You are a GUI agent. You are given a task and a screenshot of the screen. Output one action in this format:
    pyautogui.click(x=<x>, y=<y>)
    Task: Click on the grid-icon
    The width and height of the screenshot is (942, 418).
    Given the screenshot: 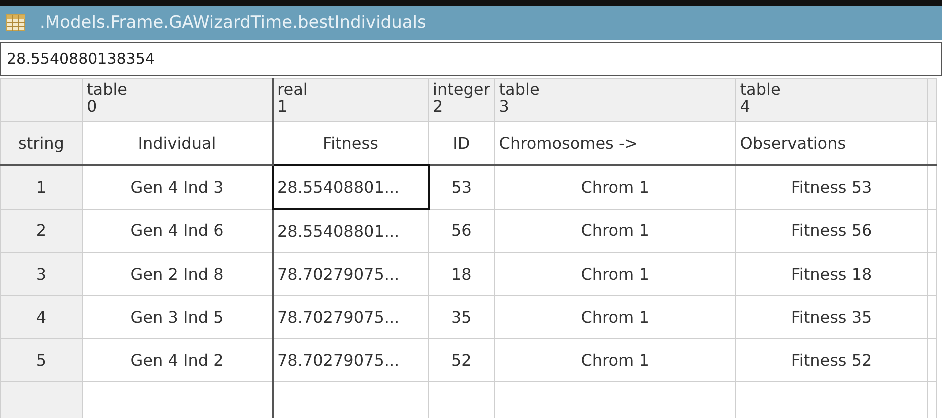 What is the action you would take?
    pyautogui.click(x=16, y=23)
    